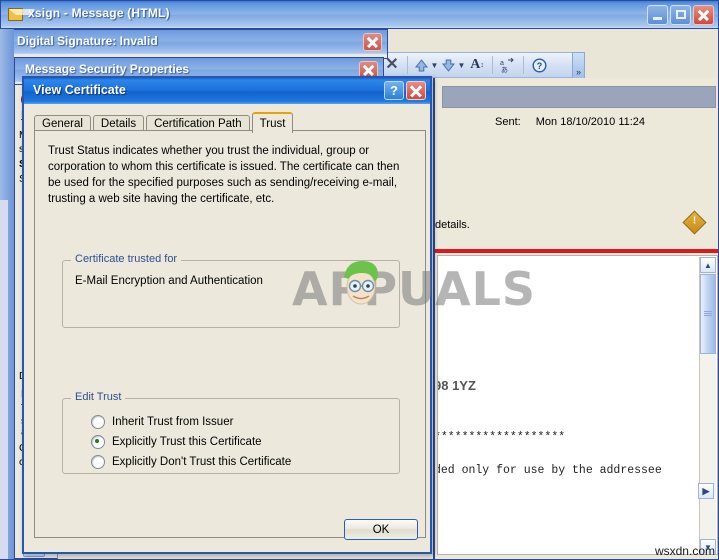 The width and height of the screenshot is (719, 560). I want to click on close-button, so click(703, 15).